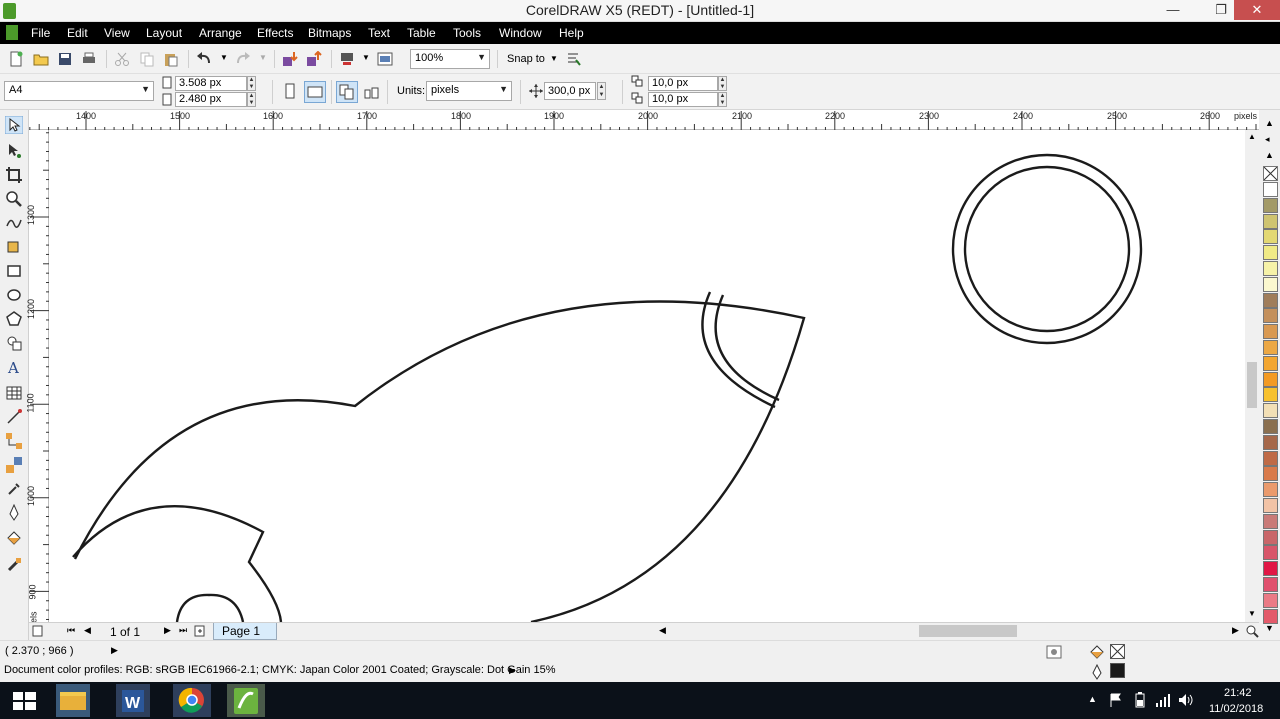  I want to click on no-color-swatch, so click(1270, 173).